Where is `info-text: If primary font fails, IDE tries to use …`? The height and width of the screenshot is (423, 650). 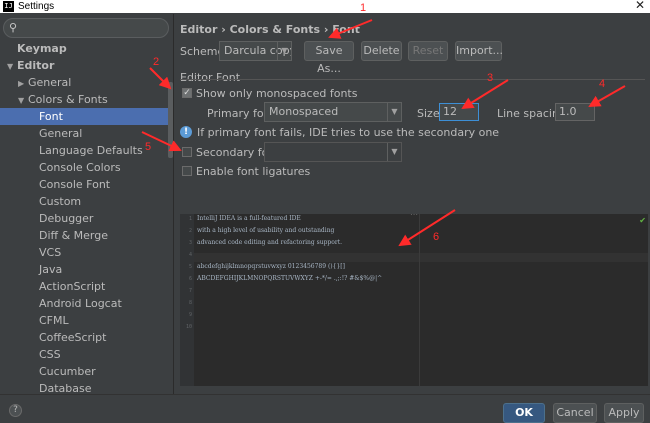
info-text: If primary font fails, IDE tries to use … is located at coordinates (348, 132).